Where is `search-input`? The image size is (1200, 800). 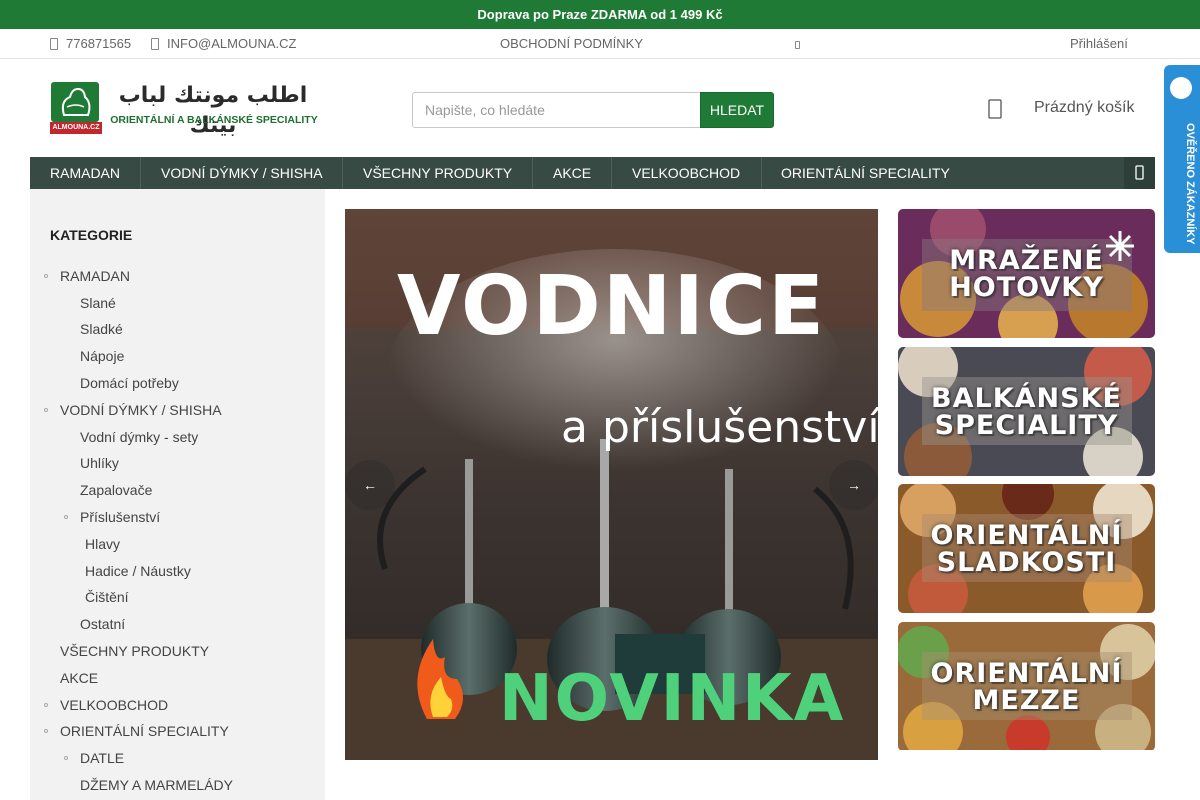 search-input is located at coordinates (557, 110).